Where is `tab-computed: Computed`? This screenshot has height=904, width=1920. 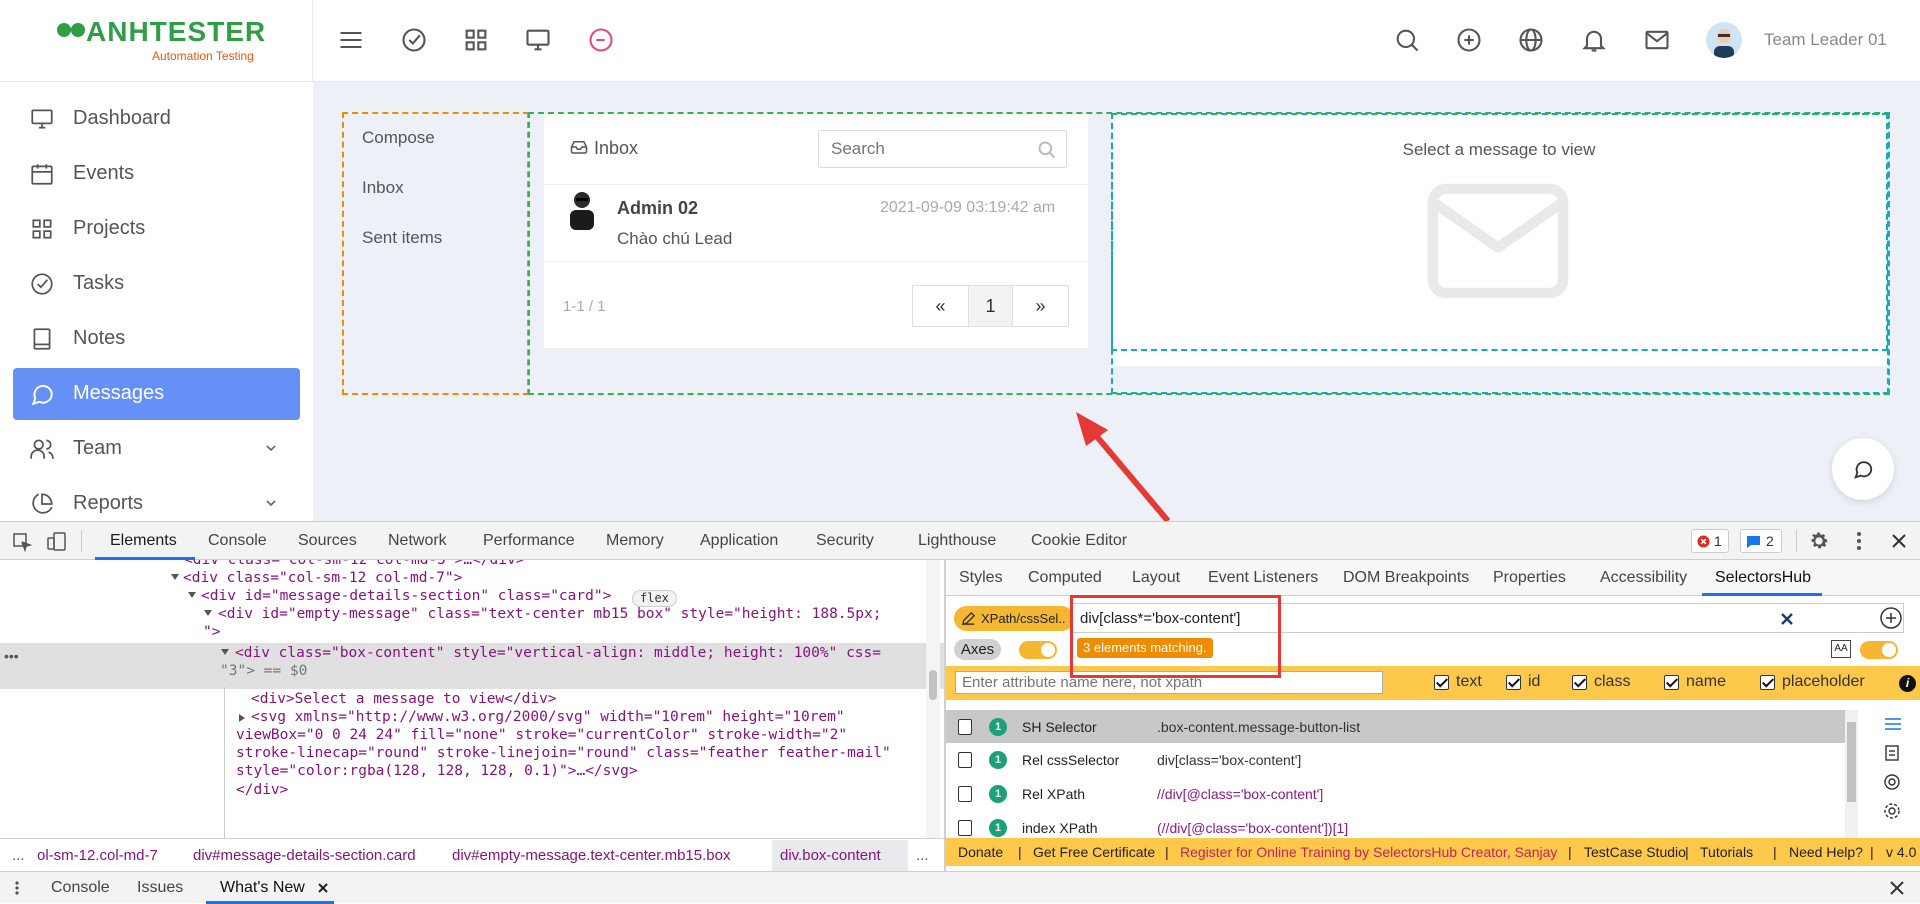 tab-computed: Computed is located at coordinates (1065, 578).